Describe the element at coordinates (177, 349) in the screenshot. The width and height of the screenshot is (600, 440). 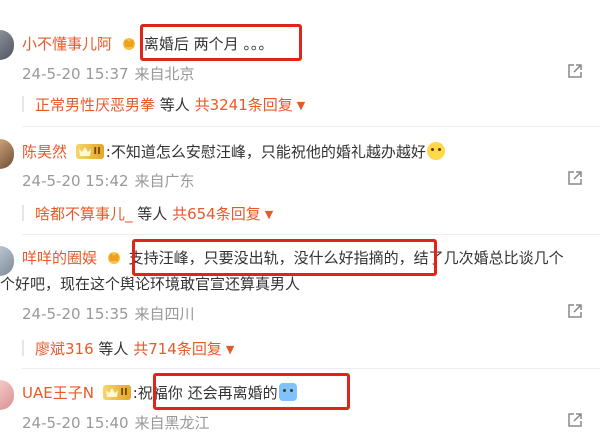
I see `reply-count: 共714条回复` at that location.